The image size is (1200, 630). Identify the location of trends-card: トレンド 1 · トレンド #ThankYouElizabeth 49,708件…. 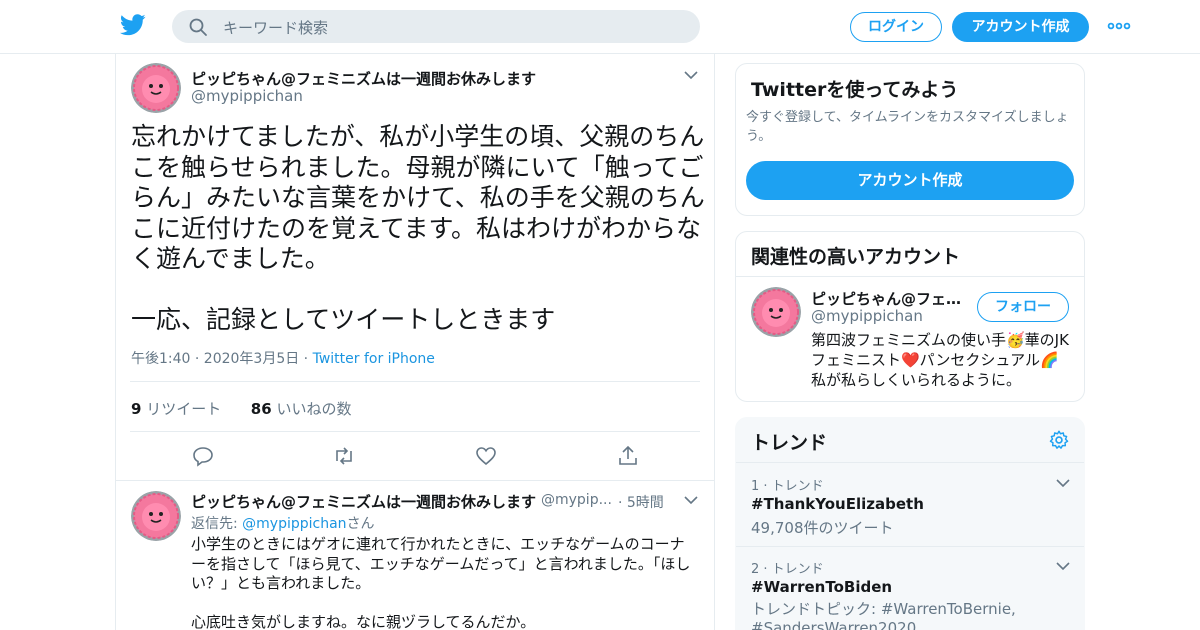
(910, 523).